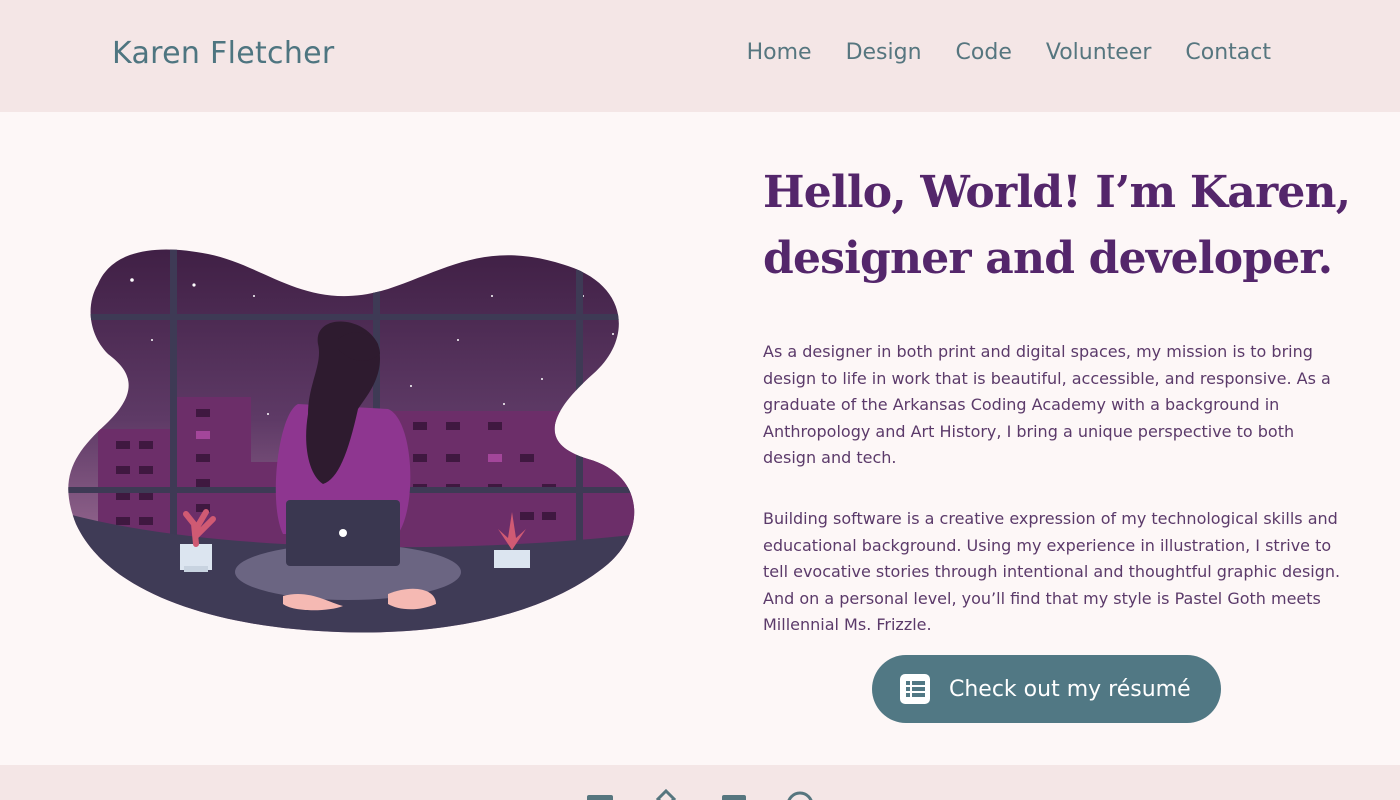  Describe the element at coordinates (600, 794) in the screenshot. I see `email-icon` at that location.